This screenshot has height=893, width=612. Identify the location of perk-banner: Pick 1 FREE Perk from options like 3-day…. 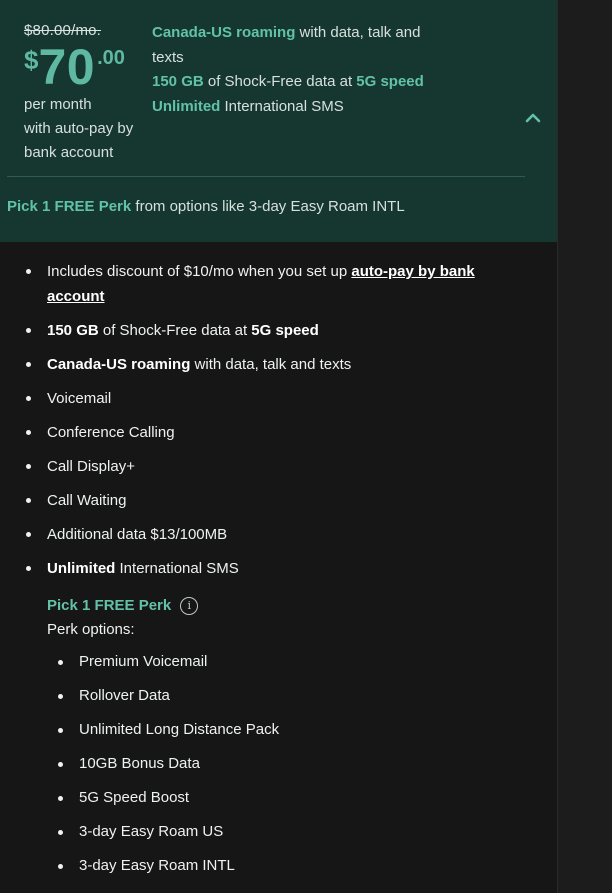
(206, 206).